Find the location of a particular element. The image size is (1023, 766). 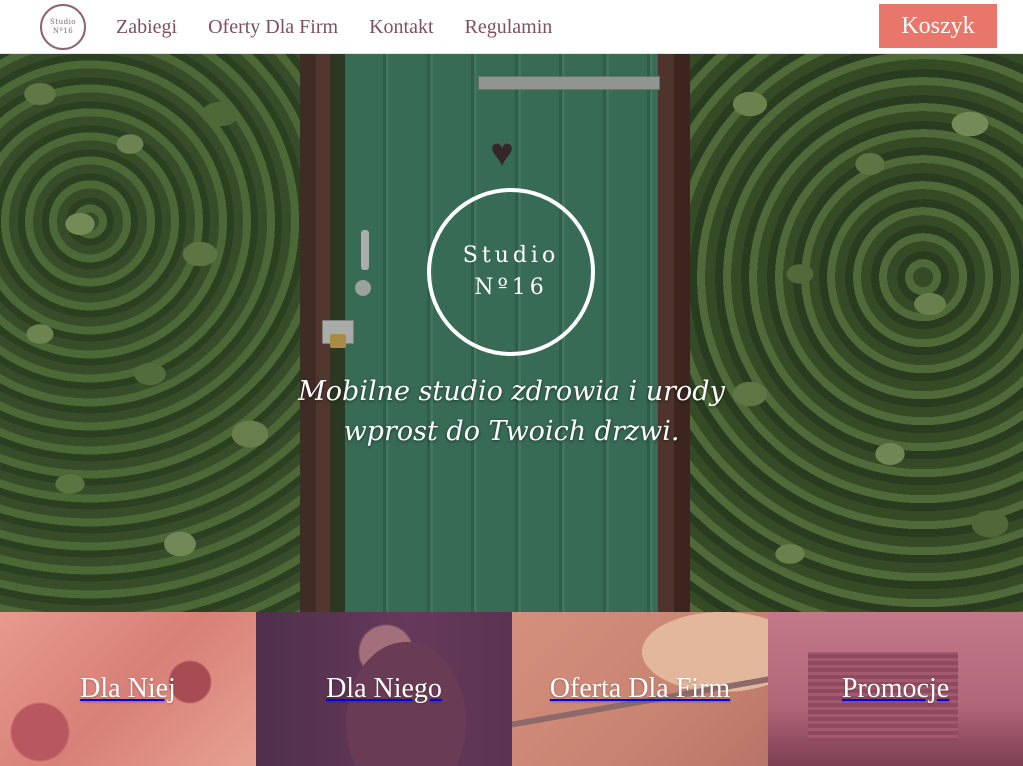

cart-button: Koszyk is located at coordinates (938, 26).